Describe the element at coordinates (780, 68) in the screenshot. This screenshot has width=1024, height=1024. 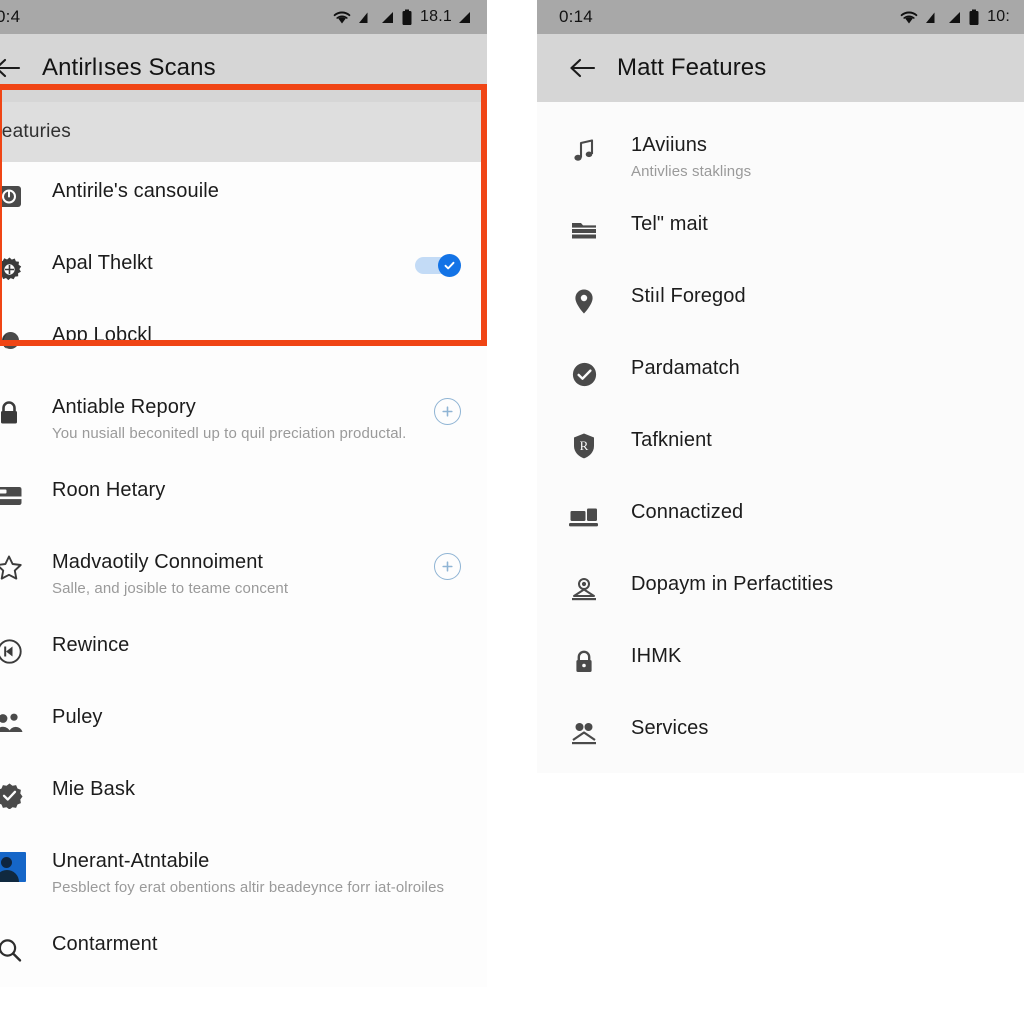
I see `right-app-bar: Matt Features` at that location.